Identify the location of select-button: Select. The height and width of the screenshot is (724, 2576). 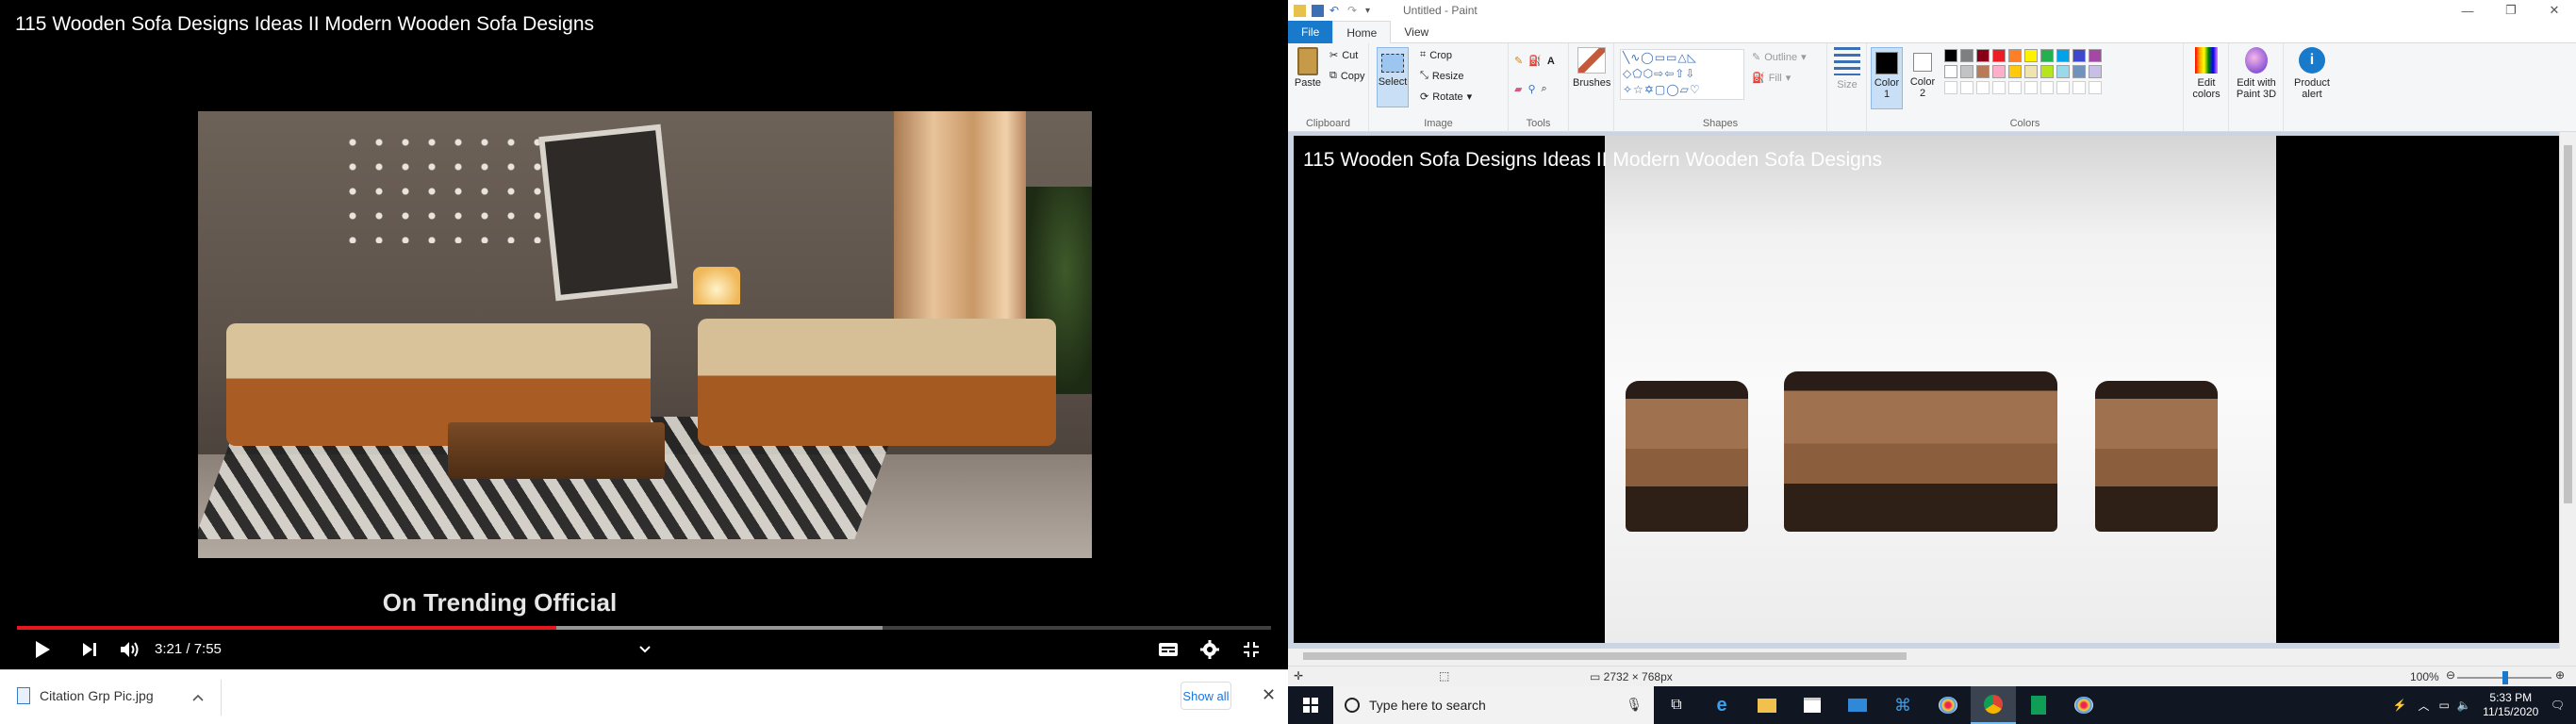
(1393, 77).